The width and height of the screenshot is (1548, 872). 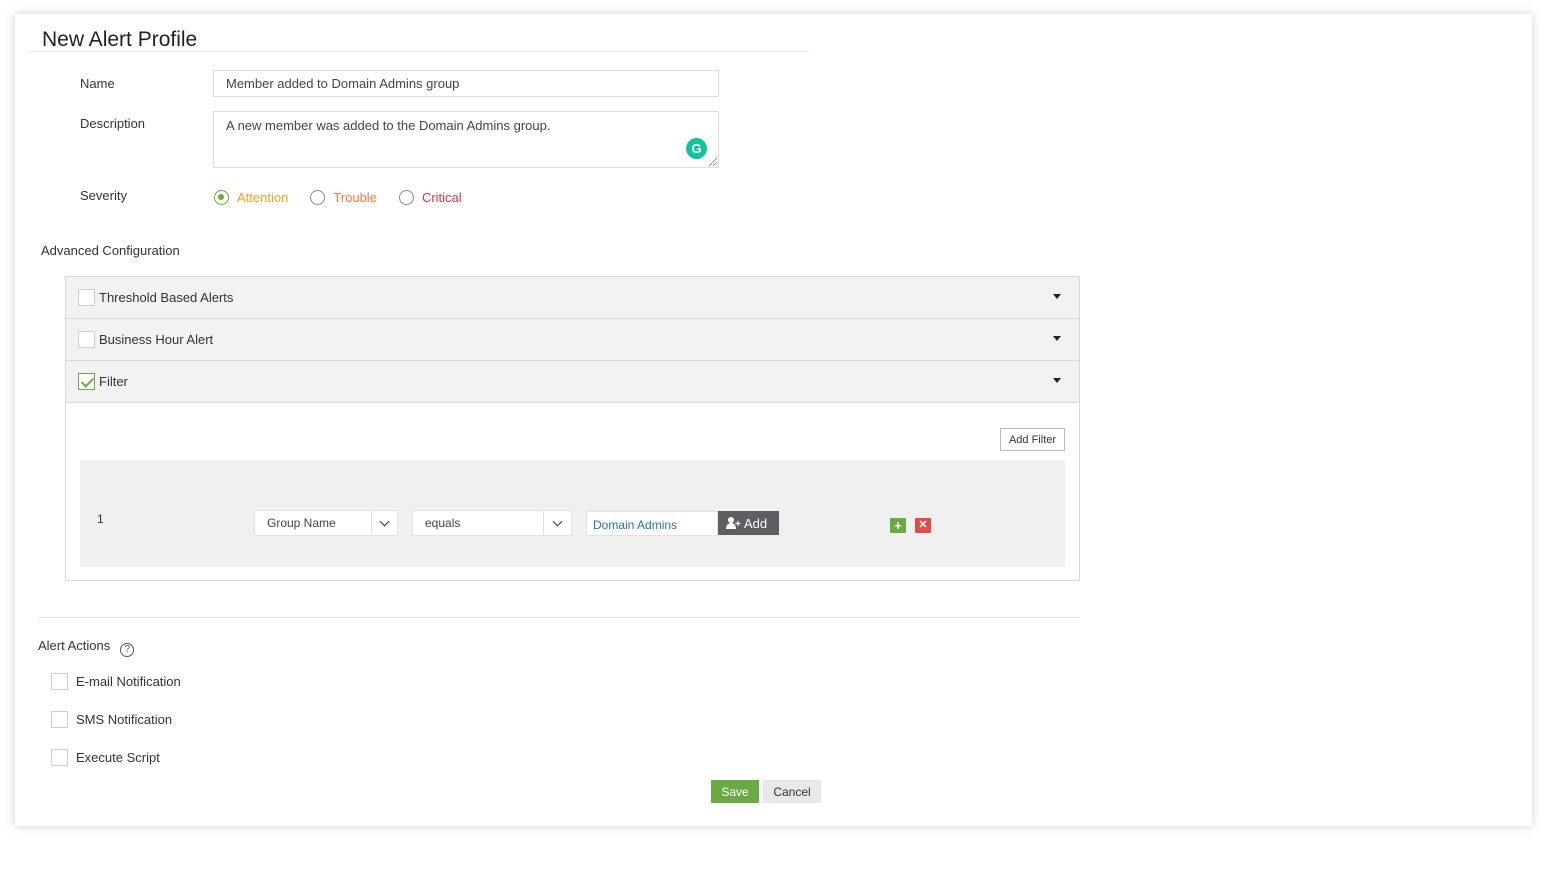 What do you see at coordinates (86, 339) in the screenshot?
I see `business-hour-checkbox` at bounding box center [86, 339].